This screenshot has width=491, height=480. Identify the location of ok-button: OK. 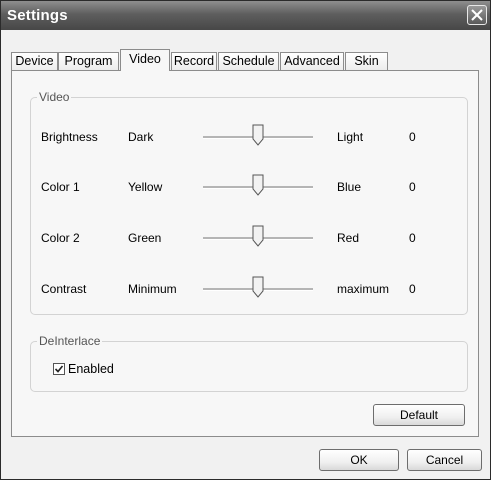
(359, 460).